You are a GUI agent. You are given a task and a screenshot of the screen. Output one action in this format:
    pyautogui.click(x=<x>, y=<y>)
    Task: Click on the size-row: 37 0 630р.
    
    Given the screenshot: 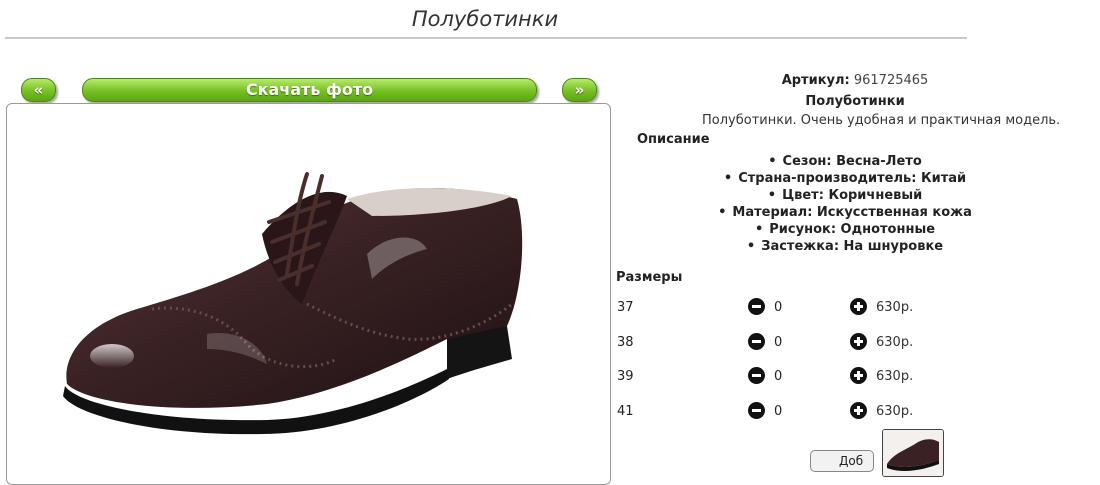 What is the action you would take?
    pyautogui.click(x=855, y=308)
    